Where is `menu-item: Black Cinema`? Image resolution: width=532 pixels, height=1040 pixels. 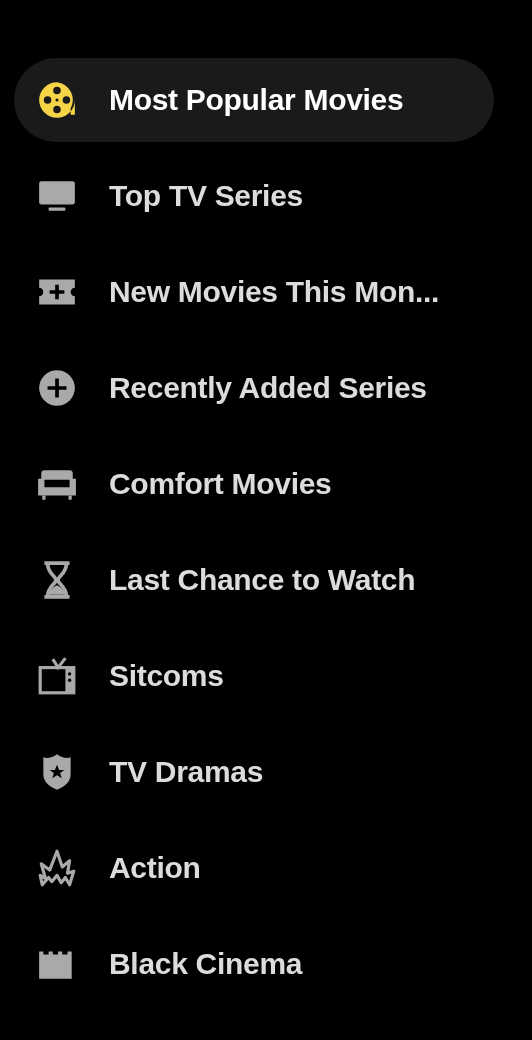
menu-item: Black Cinema is located at coordinates (254, 964).